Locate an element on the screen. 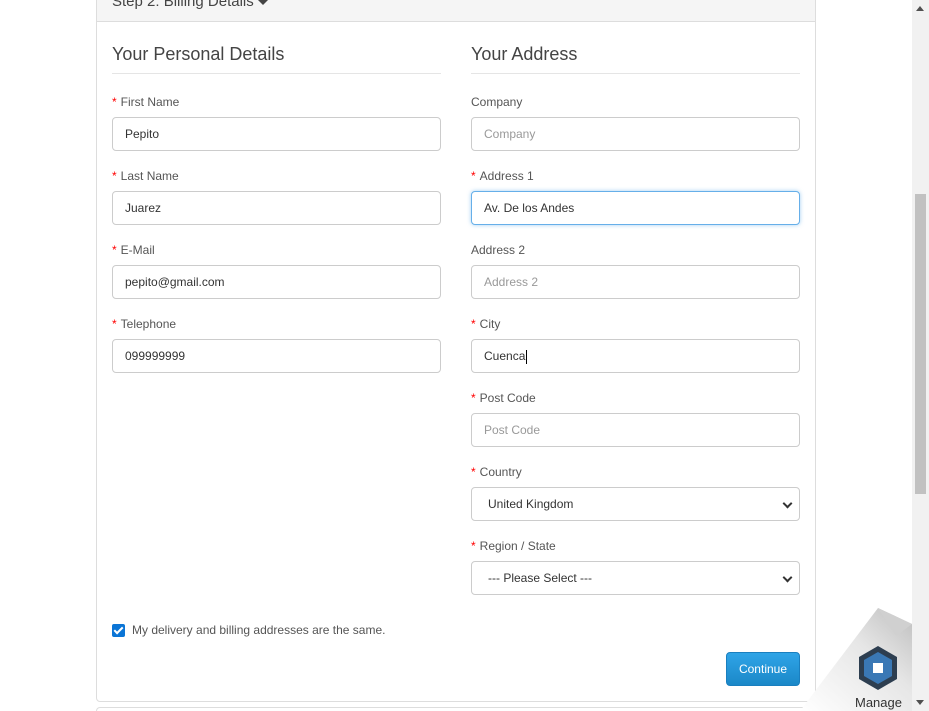 The height and width of the screenshot is (711, 929). next-step-panel-edge is located at coordinates (456, 709).